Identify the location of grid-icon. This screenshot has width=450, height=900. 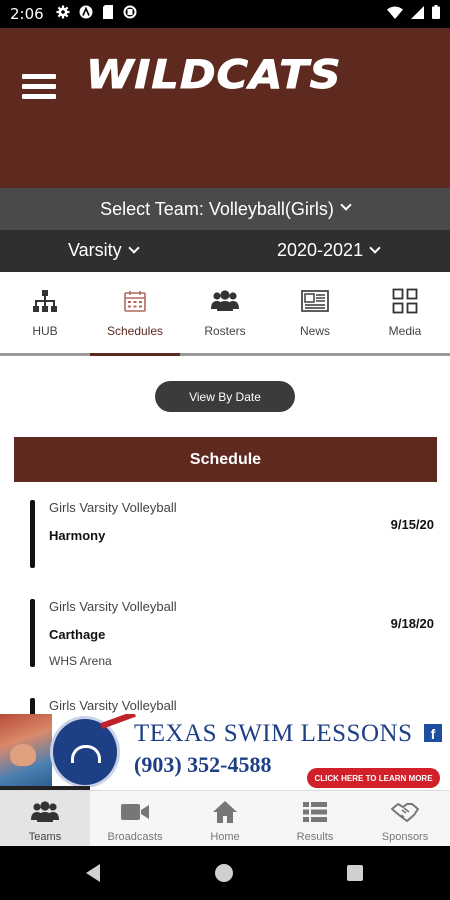
(405, 301).